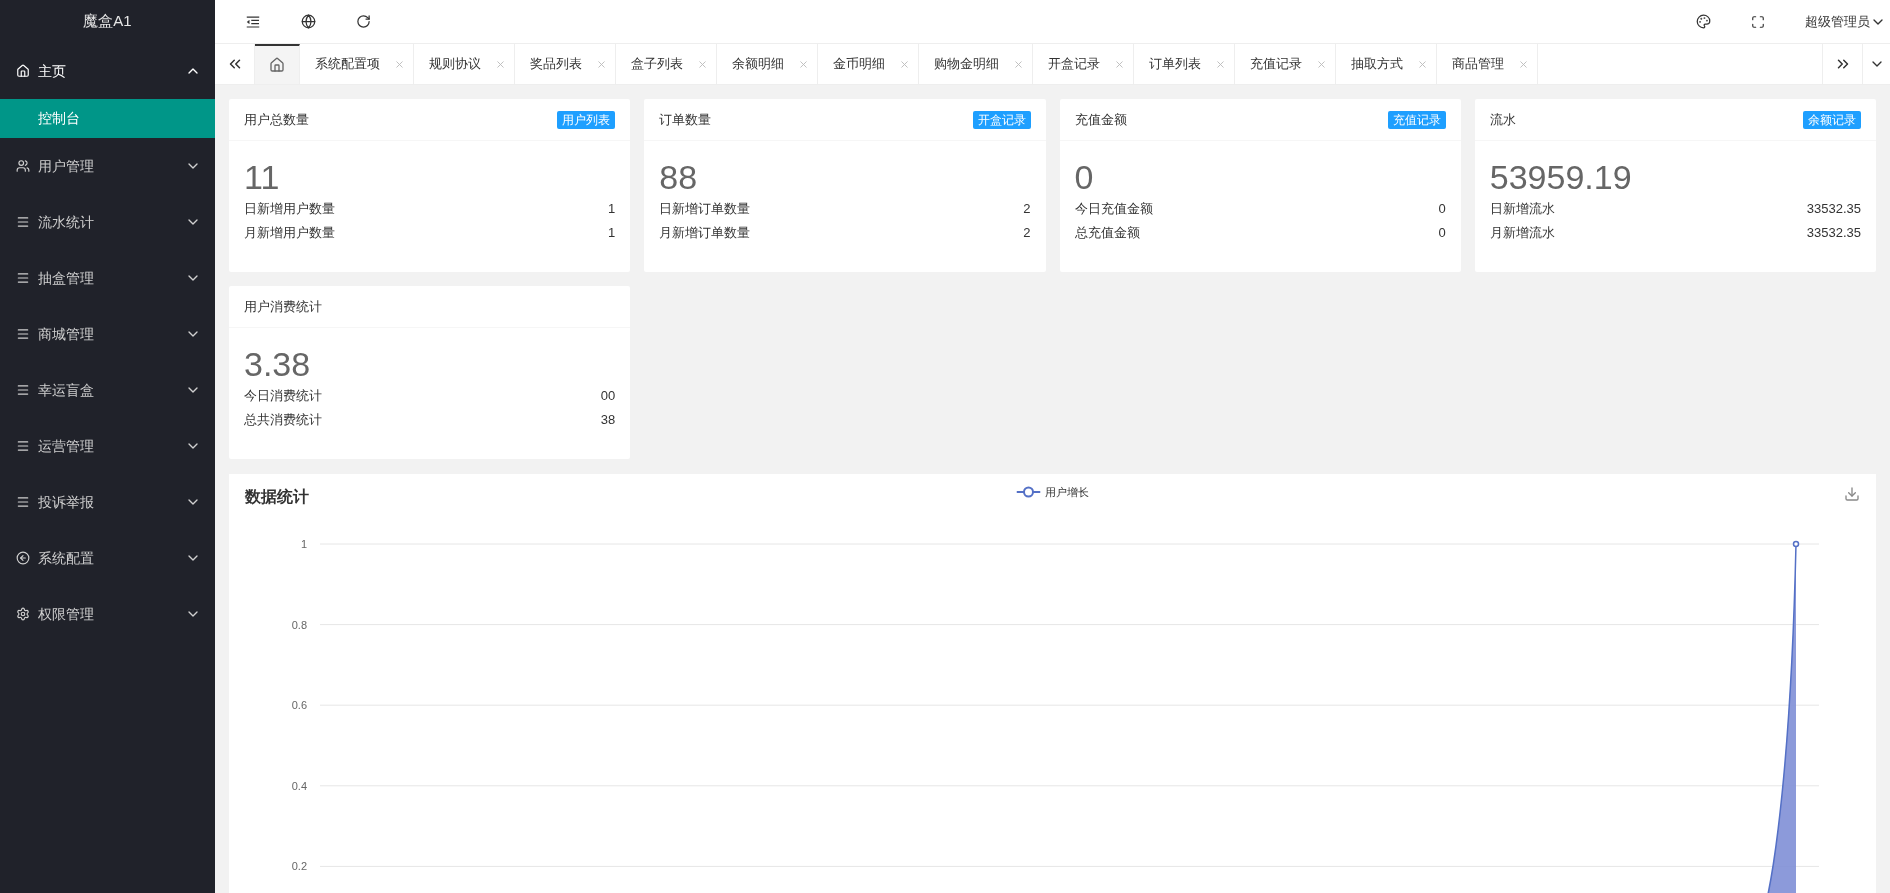 This screenshot has height=893, width=1890. I want to click on y-tick-label: 0.4, so click(299, 785).